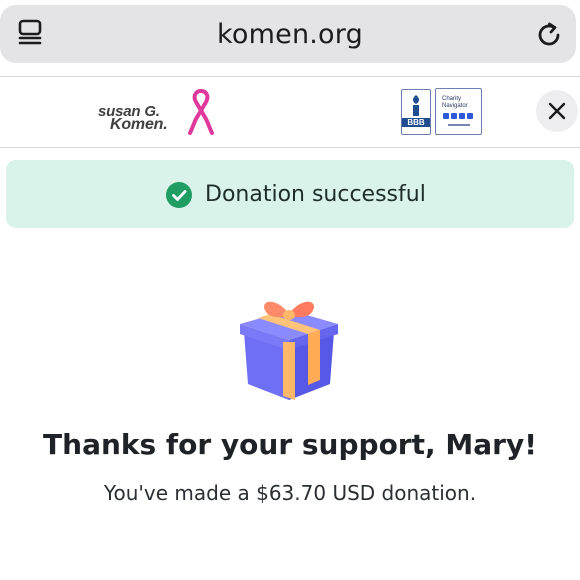  I want to click on reload-icon, so click(549, 34).